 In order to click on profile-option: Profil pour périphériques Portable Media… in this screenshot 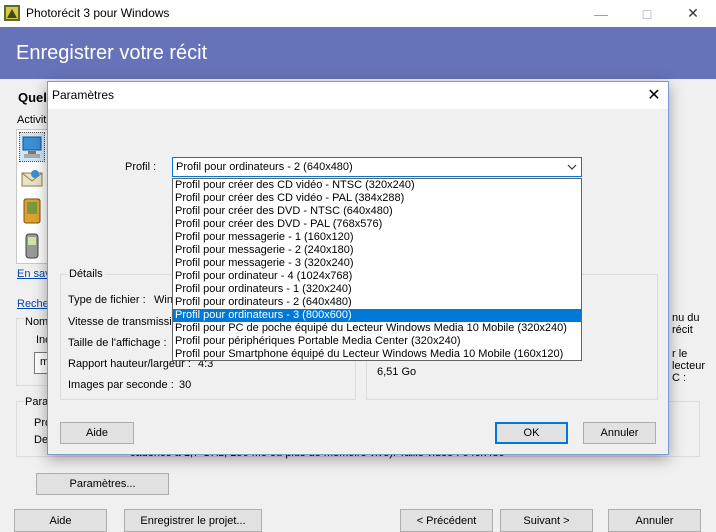, I will do `click(377, 341)`.